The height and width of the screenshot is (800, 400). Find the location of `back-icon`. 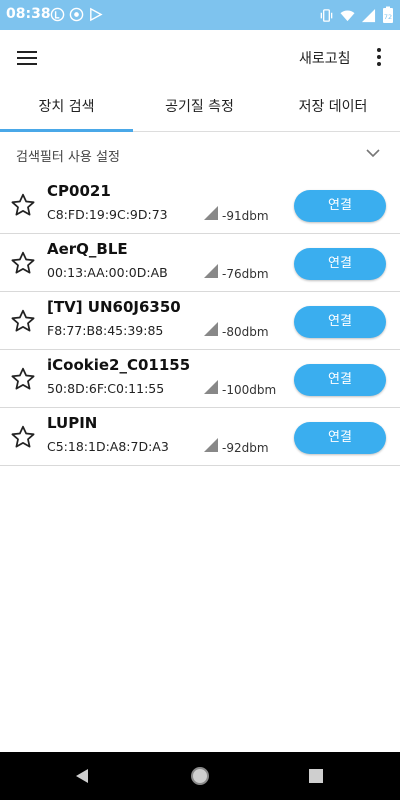

back-icon is located at coordinates (82, 776).